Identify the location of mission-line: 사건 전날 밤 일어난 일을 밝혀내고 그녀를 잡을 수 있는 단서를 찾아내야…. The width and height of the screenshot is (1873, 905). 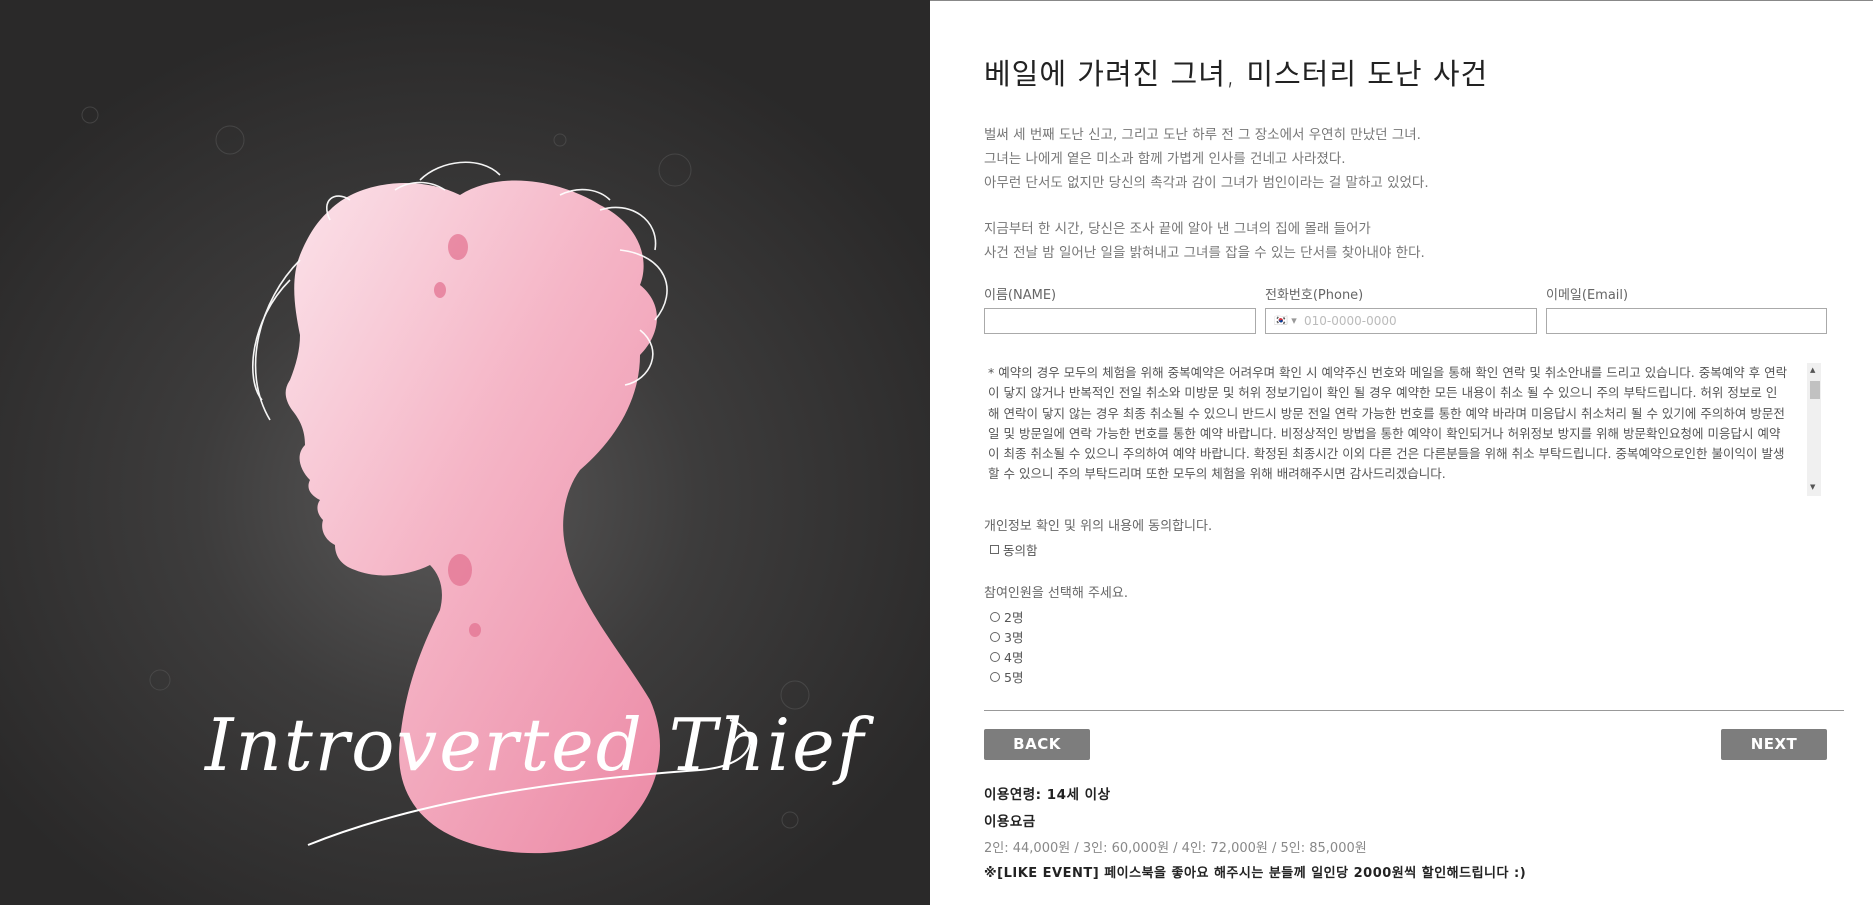
(1204, 253).